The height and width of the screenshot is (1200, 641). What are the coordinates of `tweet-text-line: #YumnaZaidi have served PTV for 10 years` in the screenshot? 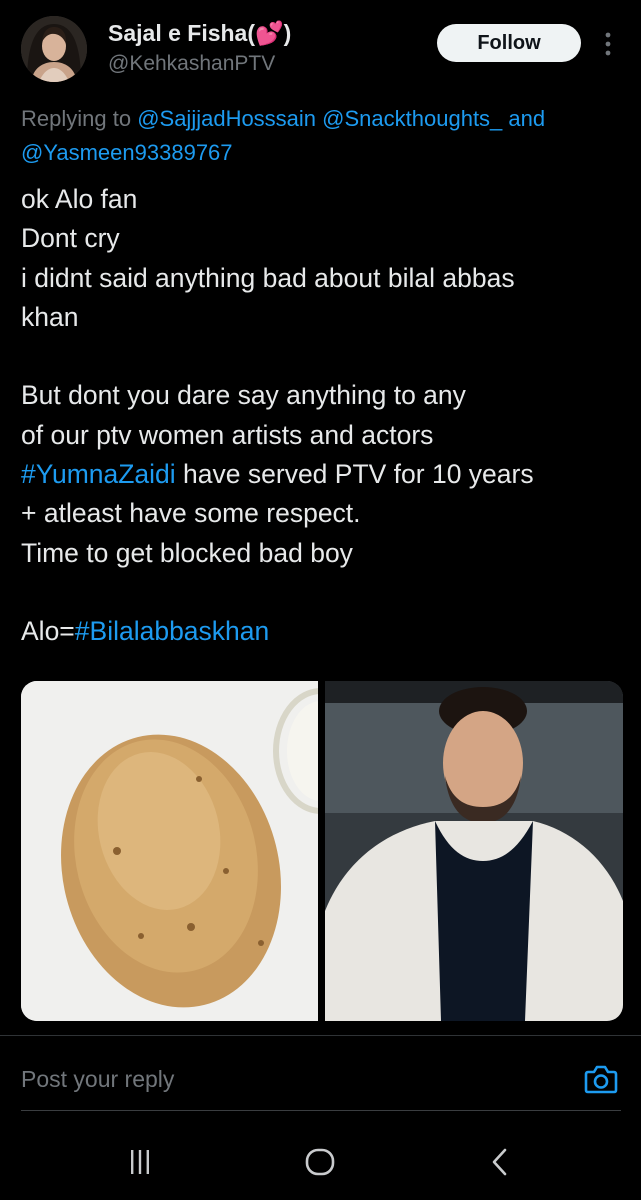 It's located at (326, 474).